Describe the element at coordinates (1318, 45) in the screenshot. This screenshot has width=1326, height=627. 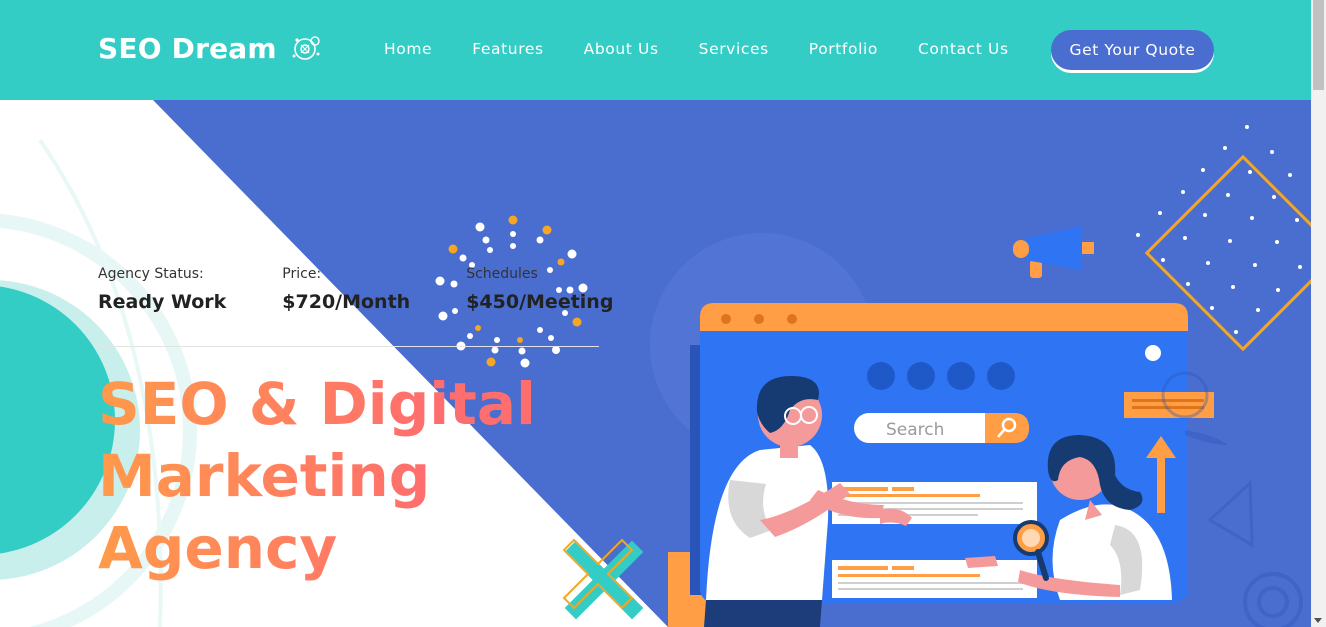
I see `scrollbar-thumb` at that location.